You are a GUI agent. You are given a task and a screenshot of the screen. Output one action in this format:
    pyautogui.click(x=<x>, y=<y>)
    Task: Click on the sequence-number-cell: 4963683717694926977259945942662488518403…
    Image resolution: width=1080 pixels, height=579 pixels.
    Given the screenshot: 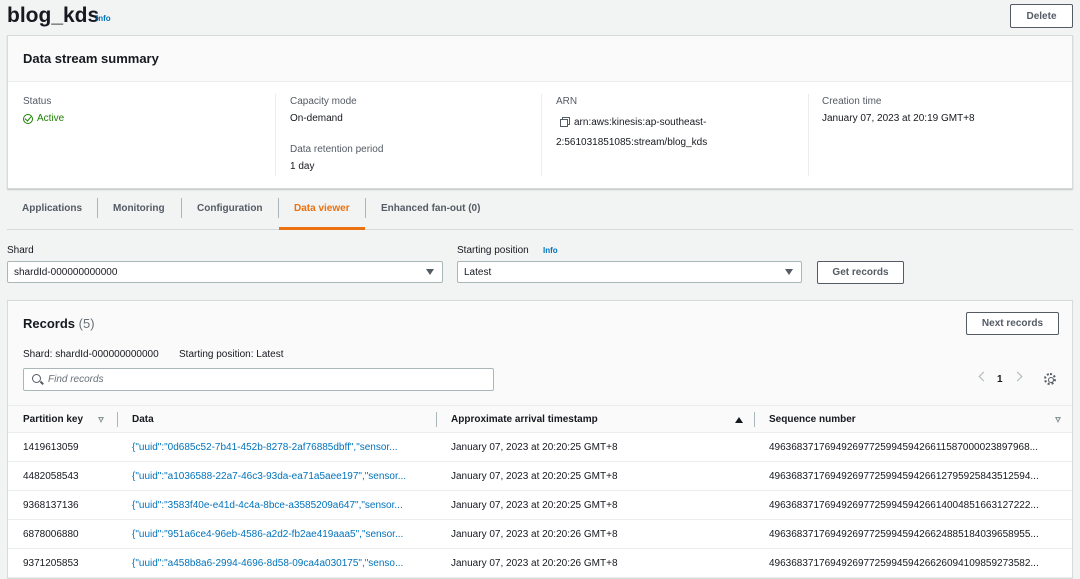 What is the action you would take?
    pyautogui.click(x=904, y=534)
    